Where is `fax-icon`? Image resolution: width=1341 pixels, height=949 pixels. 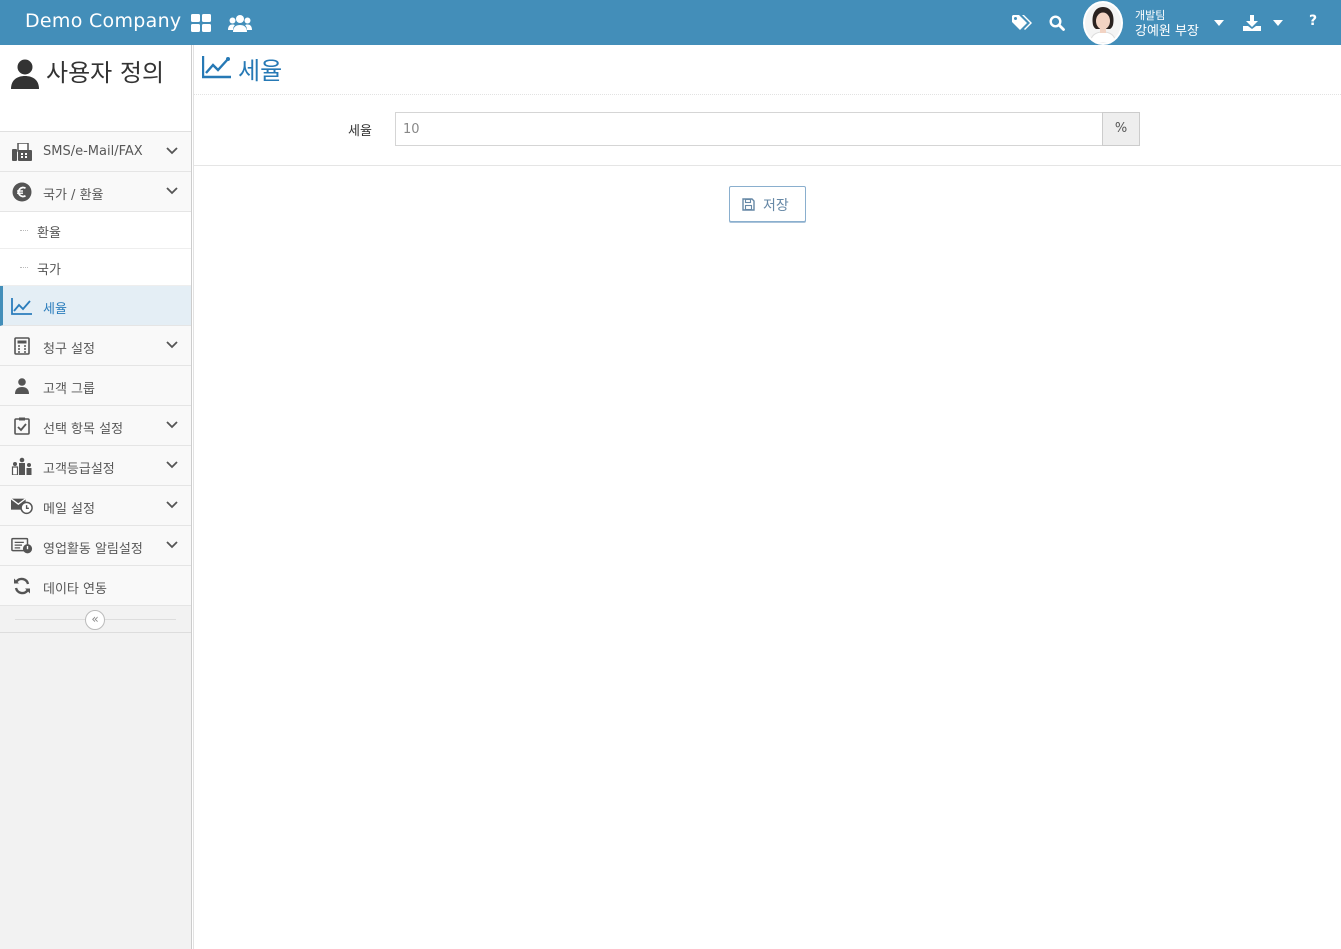 fax-icon is located at coordinates (22, 152).